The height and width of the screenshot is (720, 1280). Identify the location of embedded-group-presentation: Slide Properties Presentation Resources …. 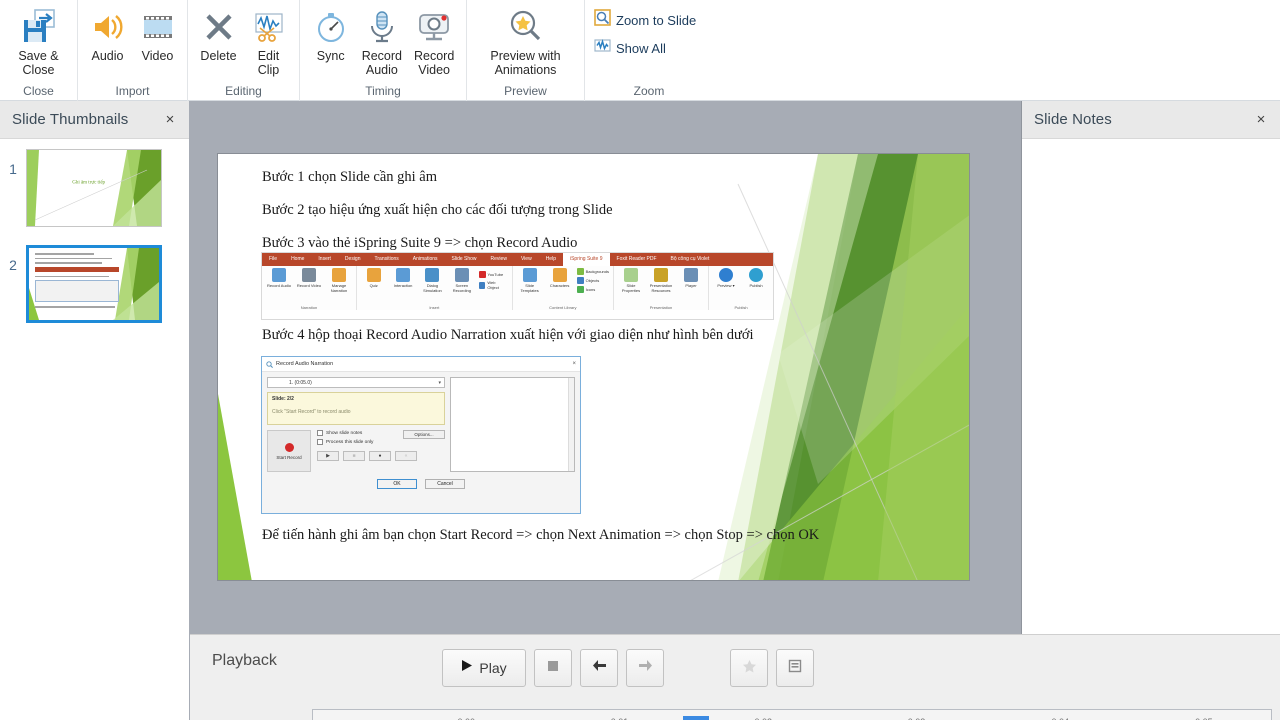
(661, 288).